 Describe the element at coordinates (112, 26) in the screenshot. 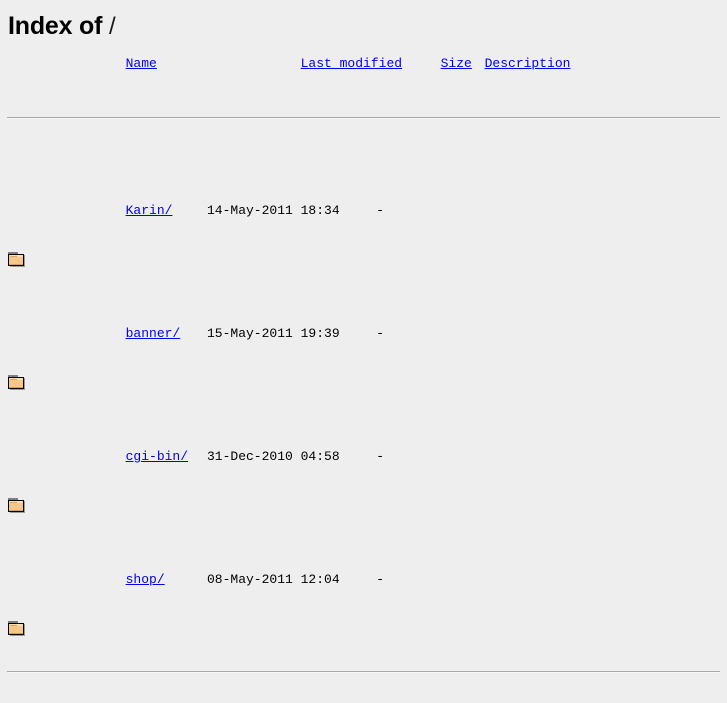

I see `page-title-path: /` at that location.